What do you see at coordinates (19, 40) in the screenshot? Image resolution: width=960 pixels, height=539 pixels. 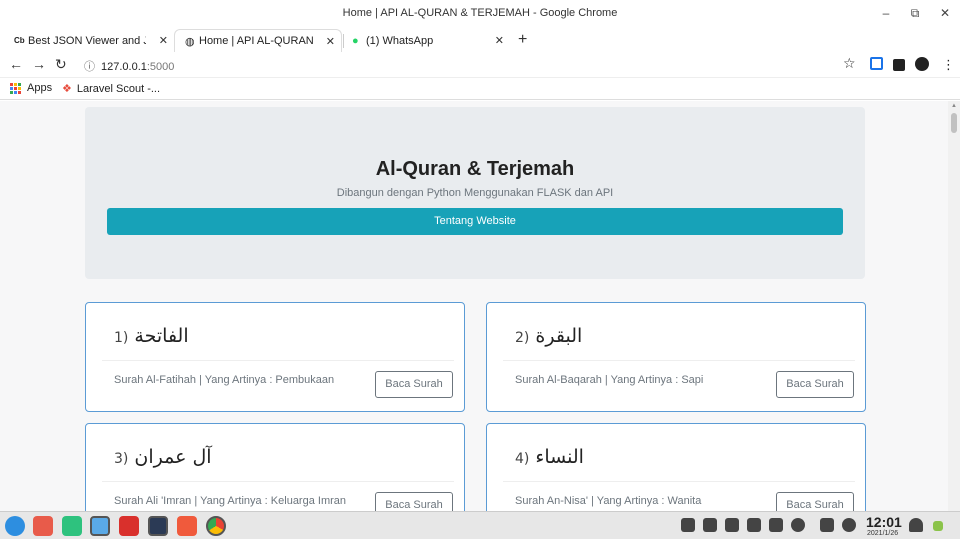 I see `codebeautify-icon: Cb` at bounding box center [19, 40].